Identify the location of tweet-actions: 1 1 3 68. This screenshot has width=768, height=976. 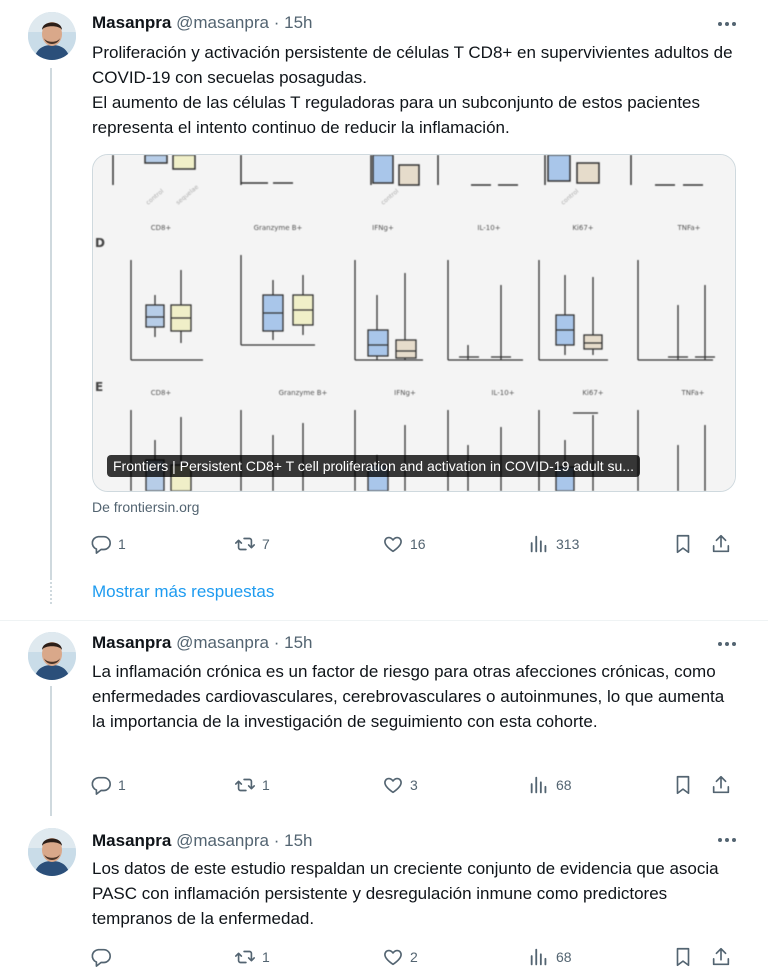
(415, 786).